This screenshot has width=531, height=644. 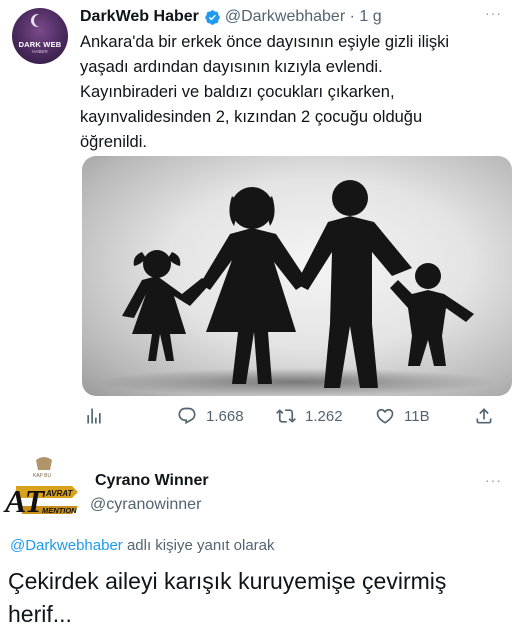 I want to click on reply-author-handle: @cyranowinner, so click(x=145, y=505).